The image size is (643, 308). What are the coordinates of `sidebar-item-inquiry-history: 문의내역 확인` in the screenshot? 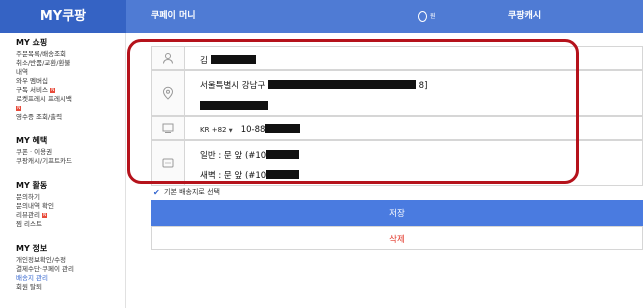 It's located at (70, 206).